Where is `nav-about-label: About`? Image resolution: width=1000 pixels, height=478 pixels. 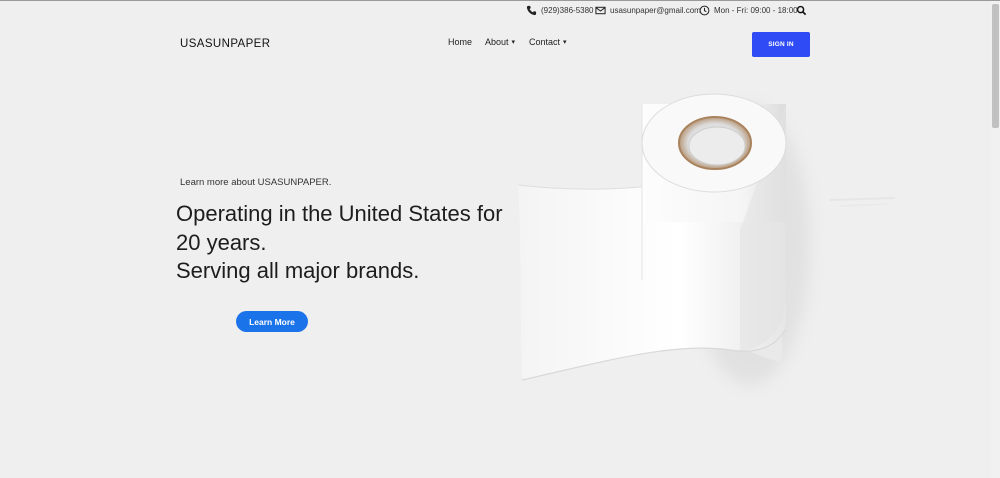
nav-about-label: About is located at coordinates (497, 42).